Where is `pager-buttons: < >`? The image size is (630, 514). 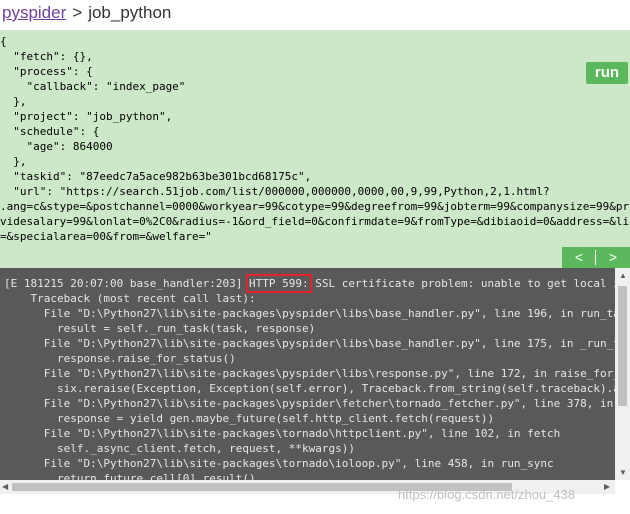 pager-buttons: < > is located at coordinates (596, 257).